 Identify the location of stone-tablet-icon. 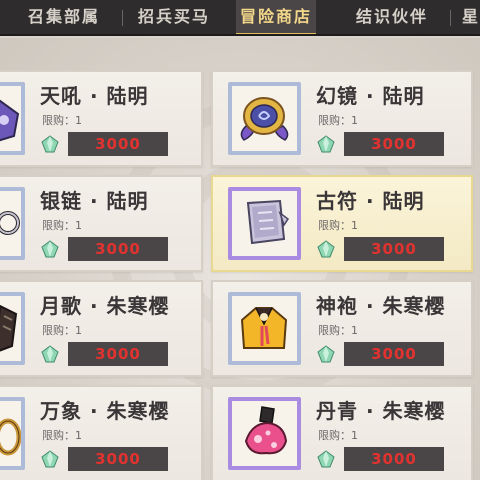
(264, 223).